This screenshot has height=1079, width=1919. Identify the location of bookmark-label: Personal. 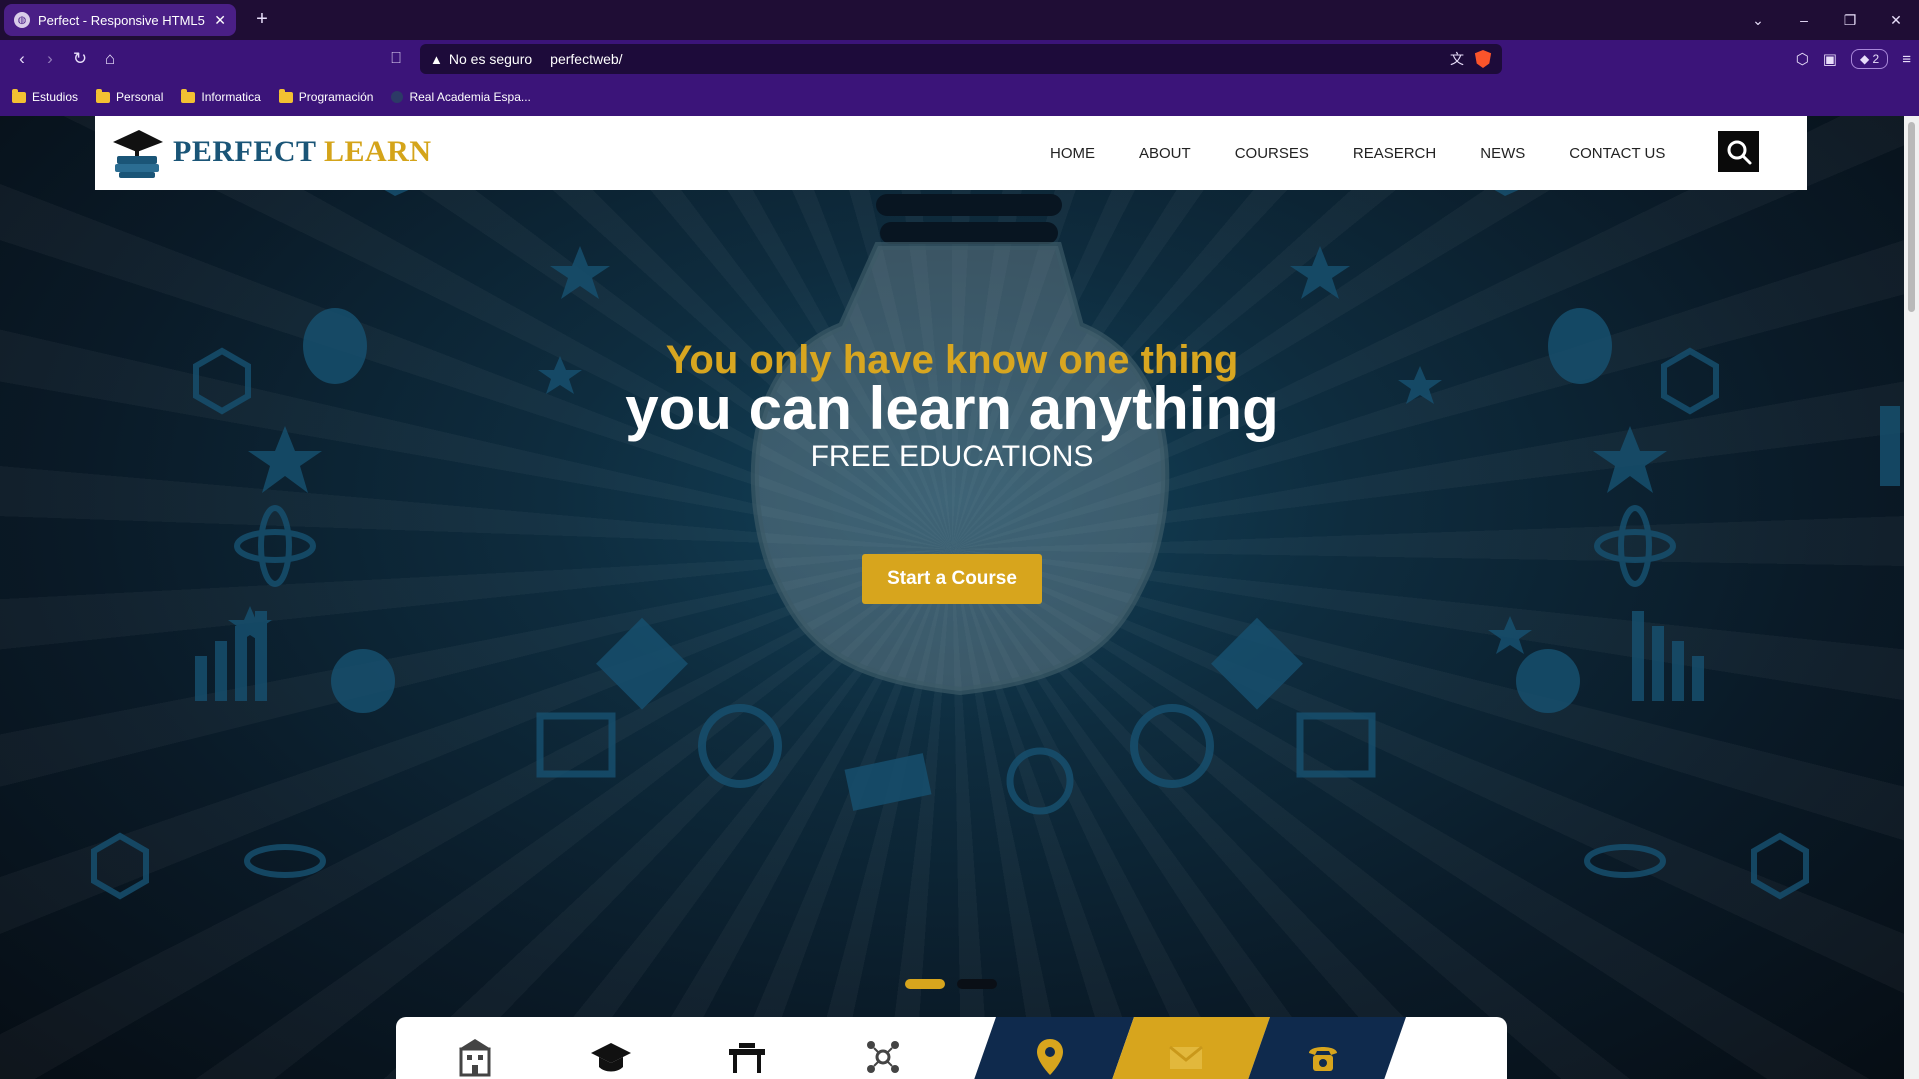
(140, 97).